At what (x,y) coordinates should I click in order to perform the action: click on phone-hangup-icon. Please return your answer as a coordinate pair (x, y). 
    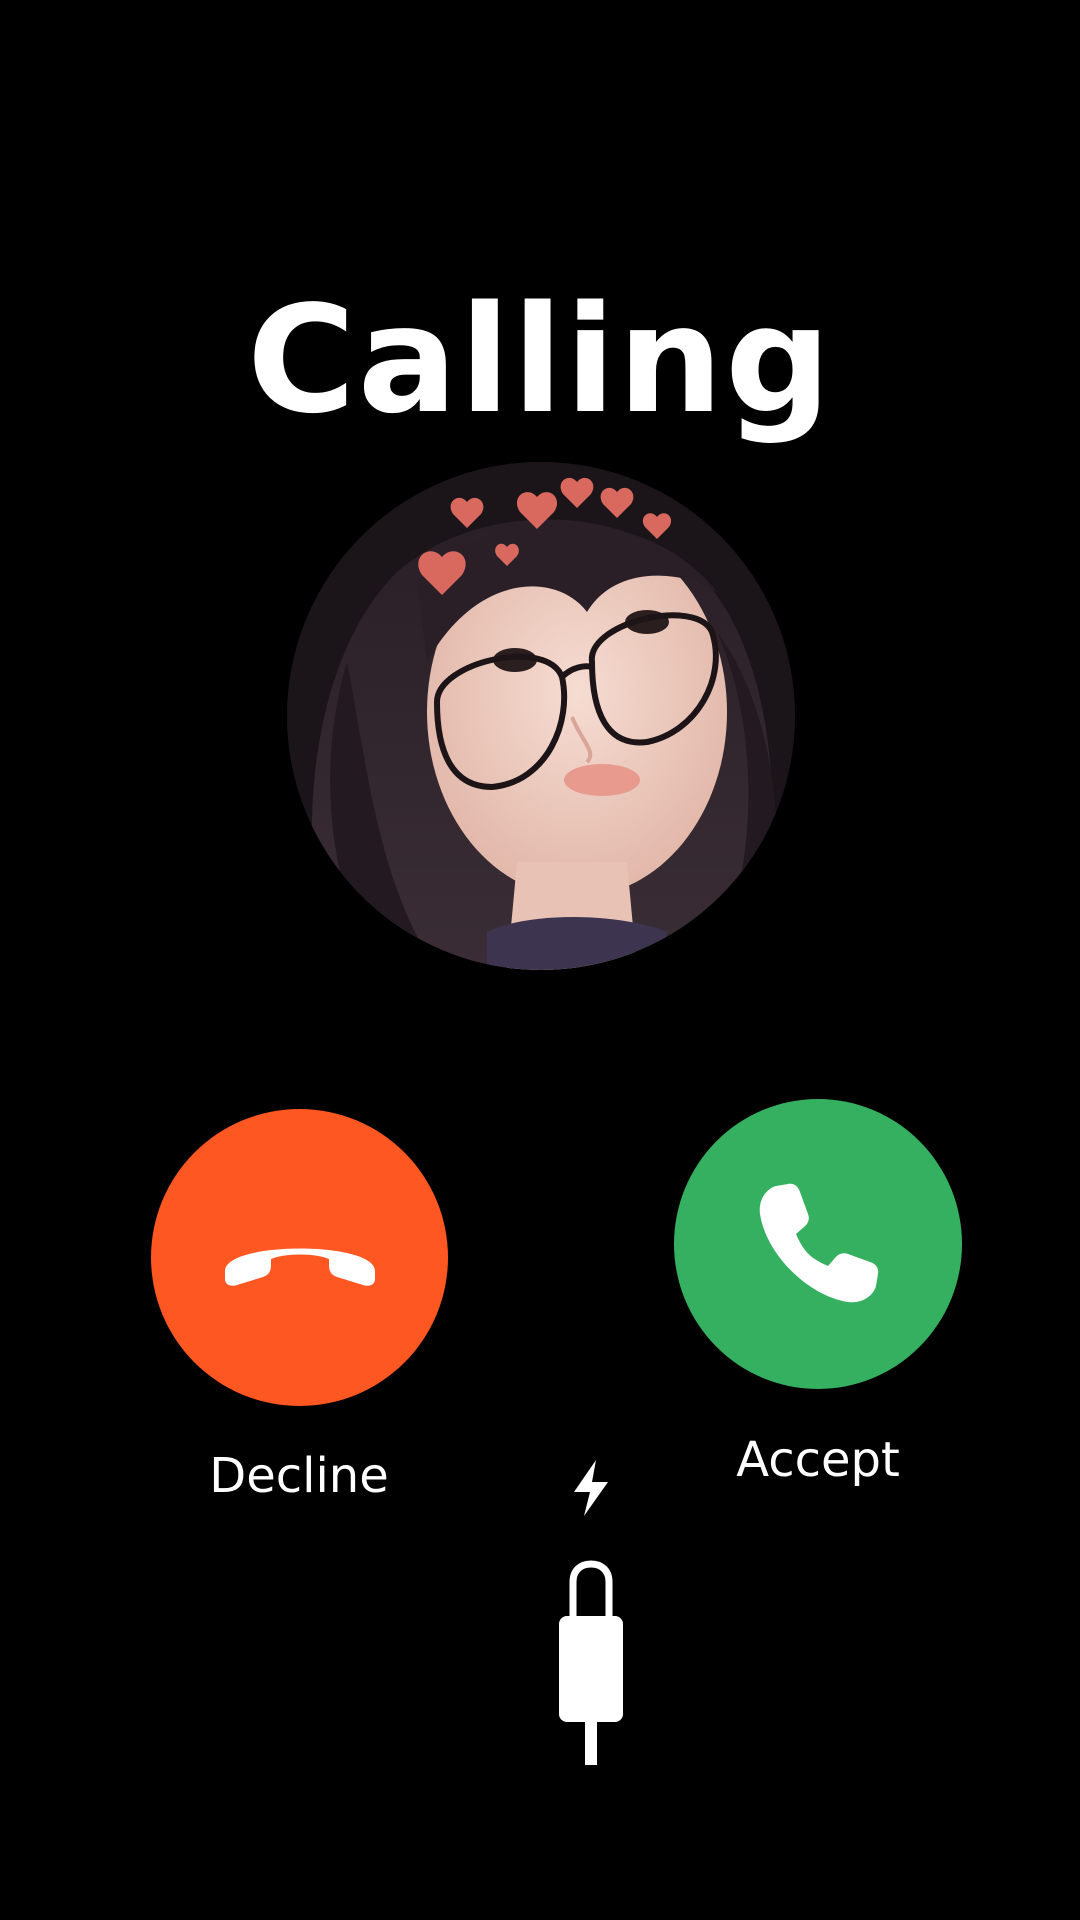
    Looking at the image, I should click on (299, 1267).